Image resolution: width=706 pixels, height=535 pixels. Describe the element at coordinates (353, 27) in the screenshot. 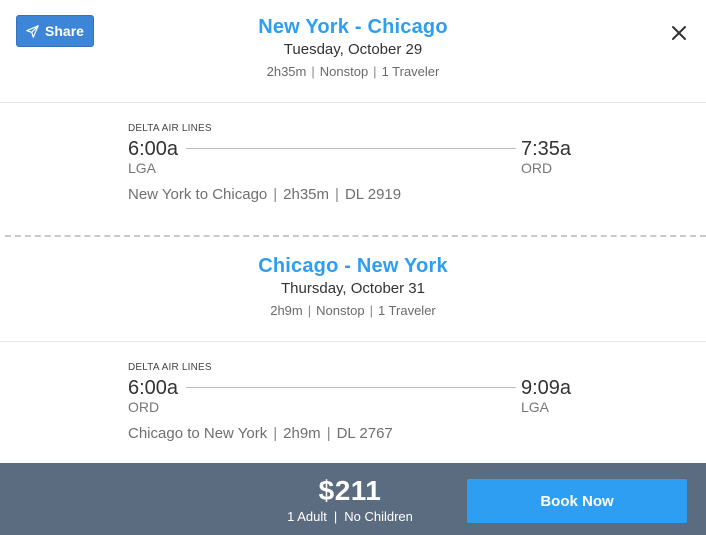

I see `outbound-title: New York - Chicago` at that location.